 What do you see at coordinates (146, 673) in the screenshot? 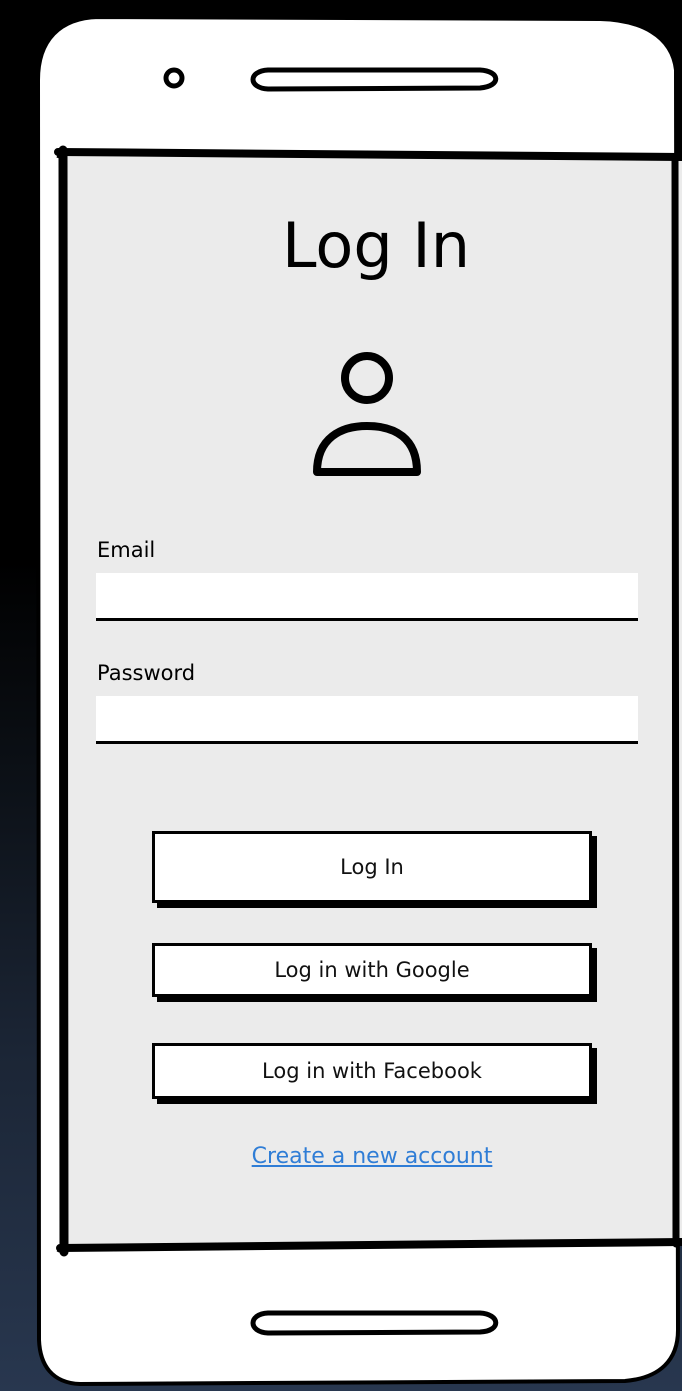
I see `password-label: Password` at bounding box center [146, 673].